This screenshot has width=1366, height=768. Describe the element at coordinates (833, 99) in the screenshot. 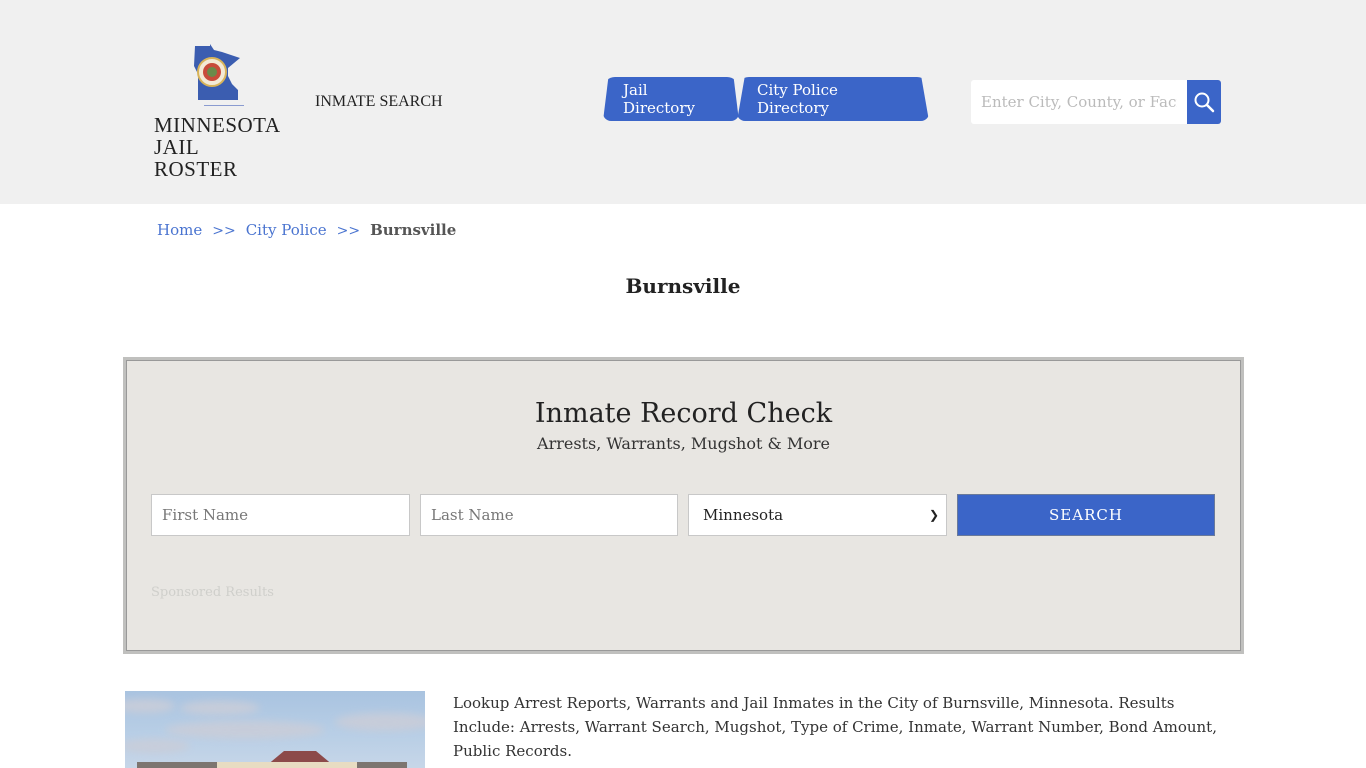

I see `nav-city-police-directory: City Police Directory` at that location.